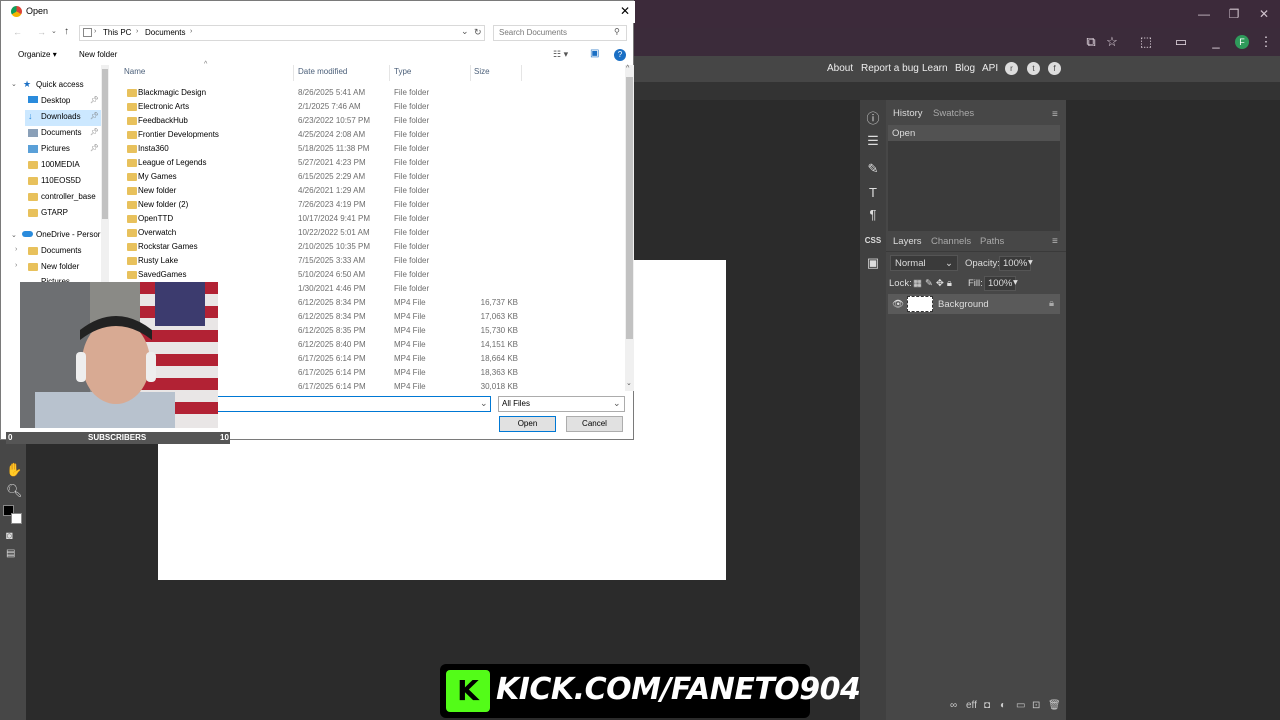  What do you see at coordinates (1030, 262) in the screenshot?
I see `opacity-arrow-icon: ▾` at bounding box center [1030, 262].